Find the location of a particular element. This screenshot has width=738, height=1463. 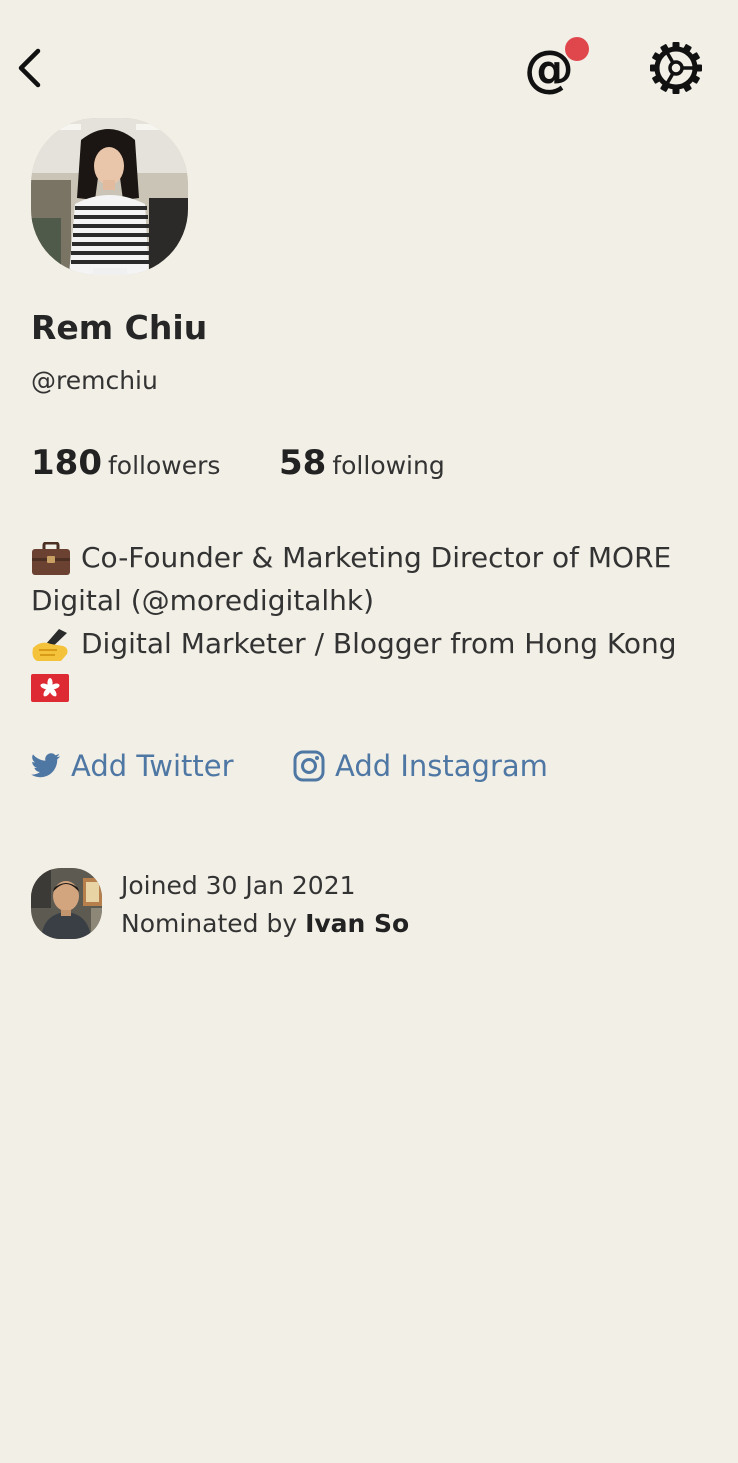

nominated-prefix: Nominated by is located at coordinates (209, 923).